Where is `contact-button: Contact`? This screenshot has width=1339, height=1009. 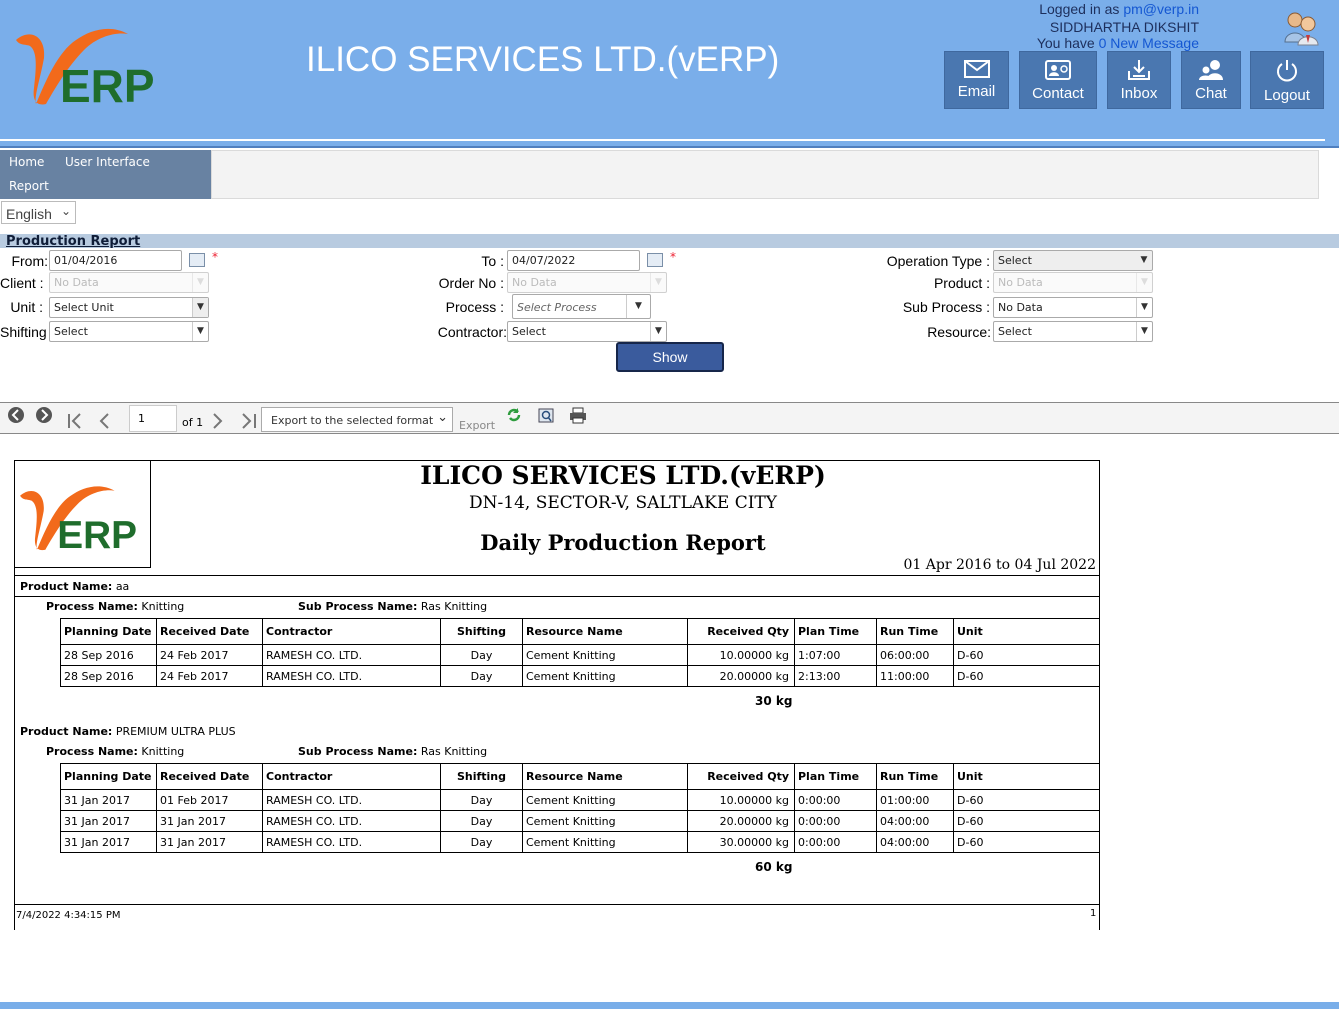
contact-button: Contact is located at coordinates (1058, 80).